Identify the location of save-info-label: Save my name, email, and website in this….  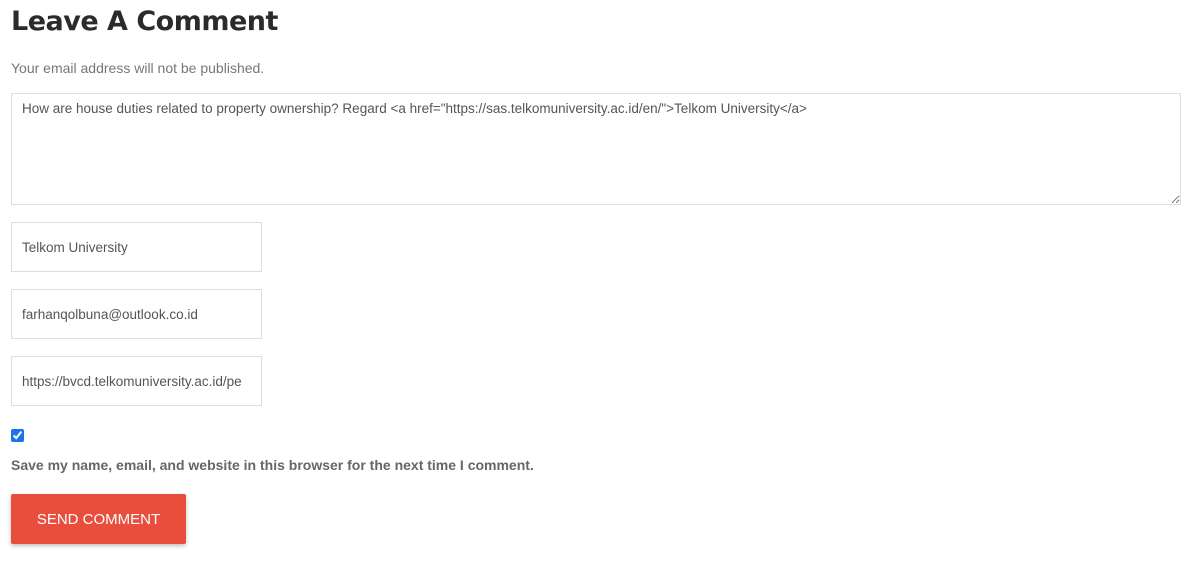
(272, 465).